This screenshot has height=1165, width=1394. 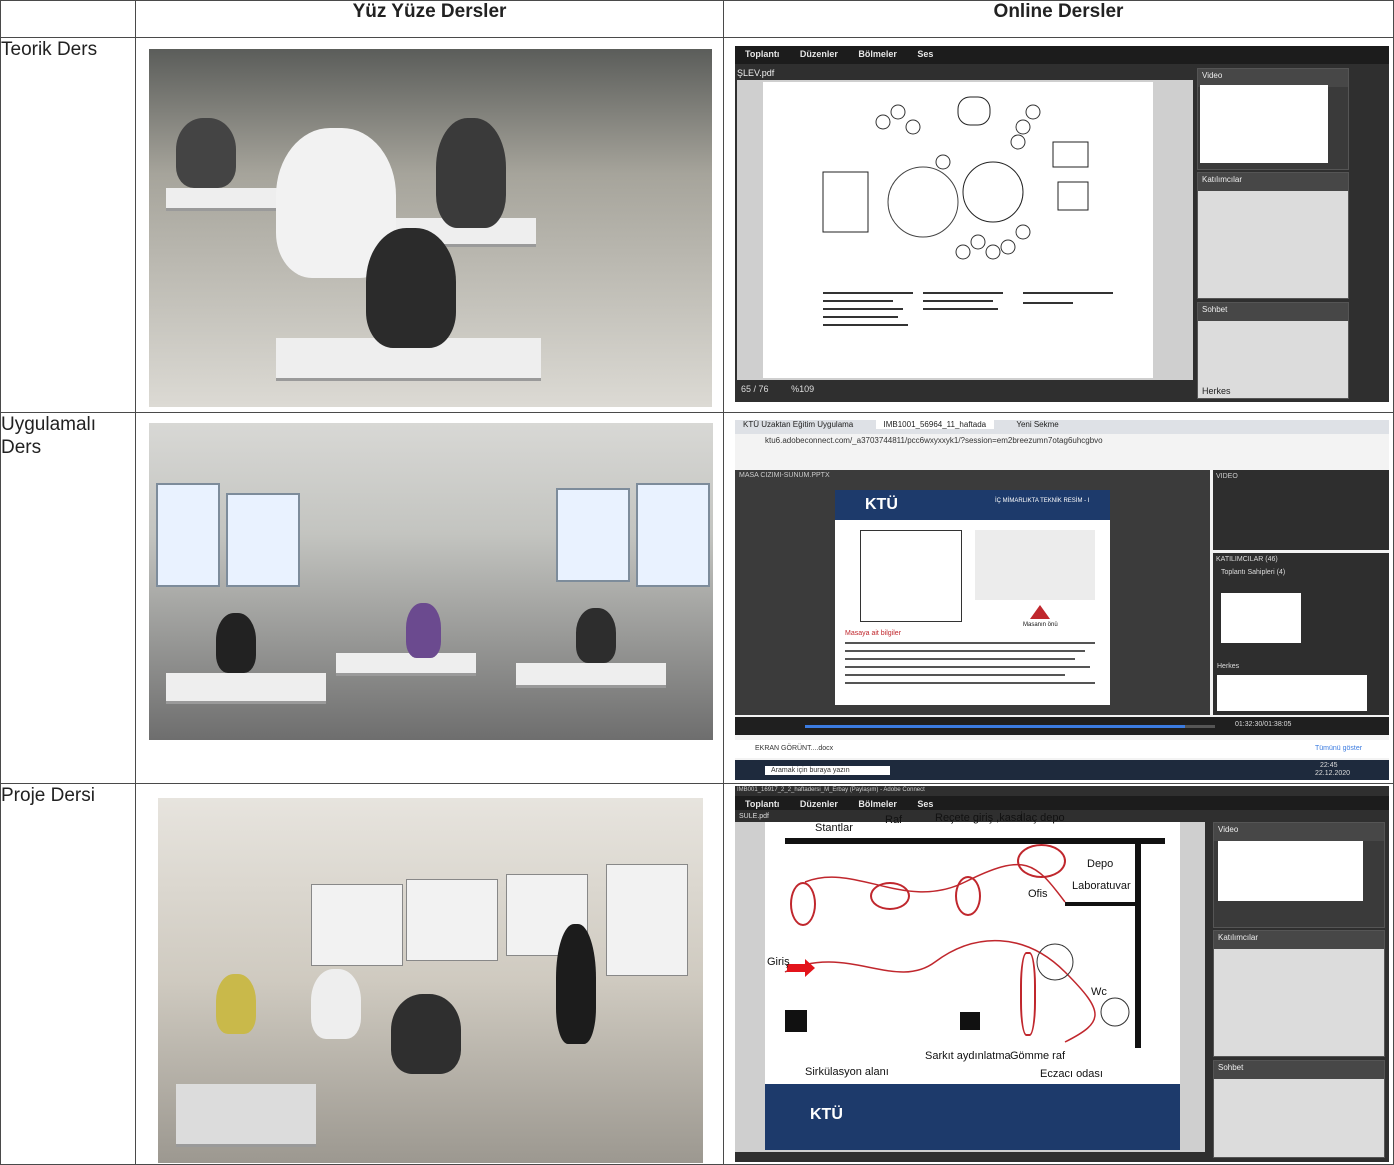 I want to click on ktu-logo-3: KTÜ, so click(x=826, y=1114).